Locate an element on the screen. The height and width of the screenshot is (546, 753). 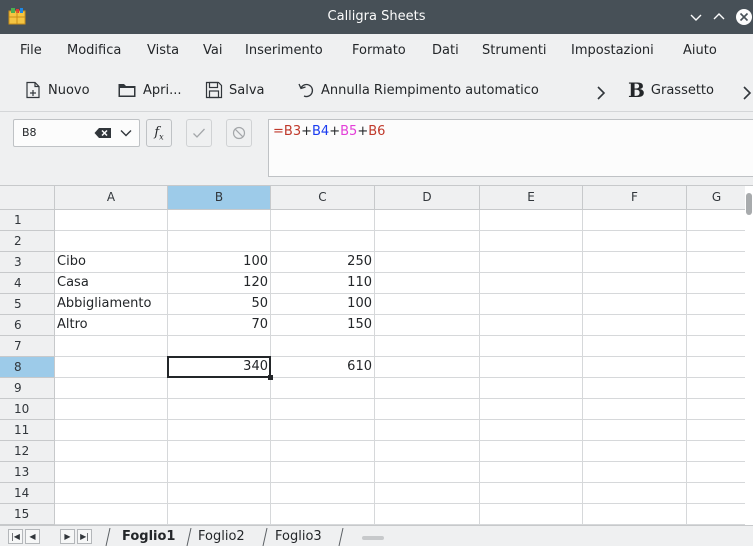
row-header-8: 8 is located at coordinates (27, 367).